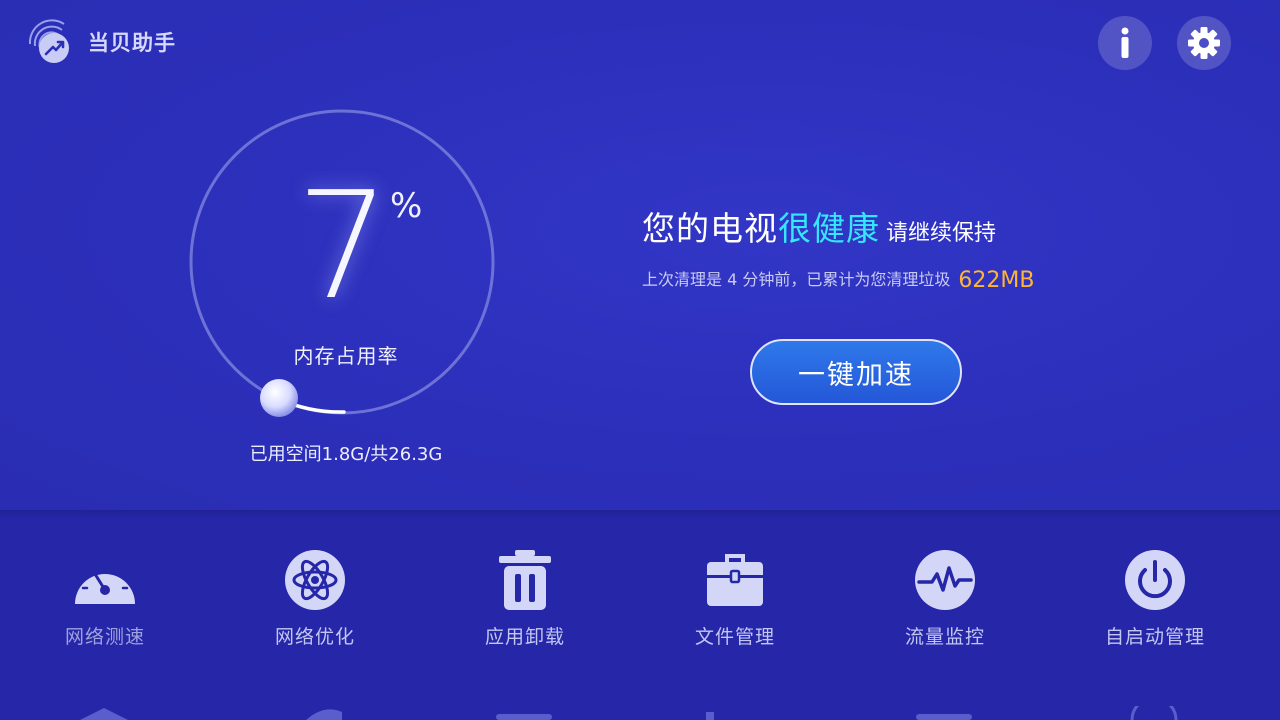  What do you see at coordinates (996, 280) in the screenshot?
I see `cleaned-amount: 622MB` at bounding box center [996, 280].